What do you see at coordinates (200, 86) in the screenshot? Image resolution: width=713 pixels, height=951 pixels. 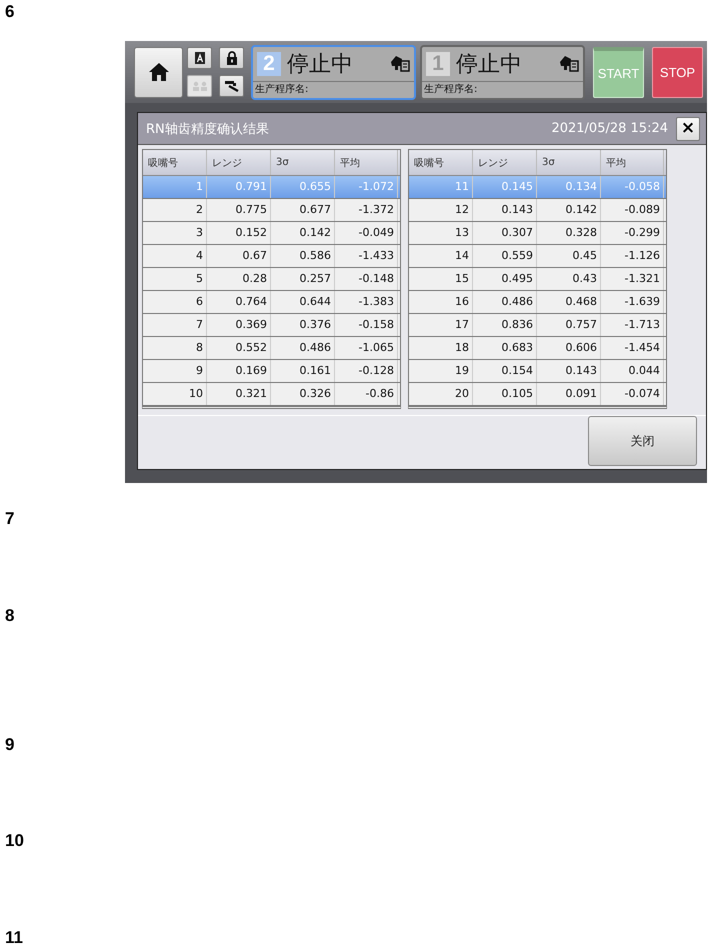 I see `users-icon` at bounding box center [200, 86].